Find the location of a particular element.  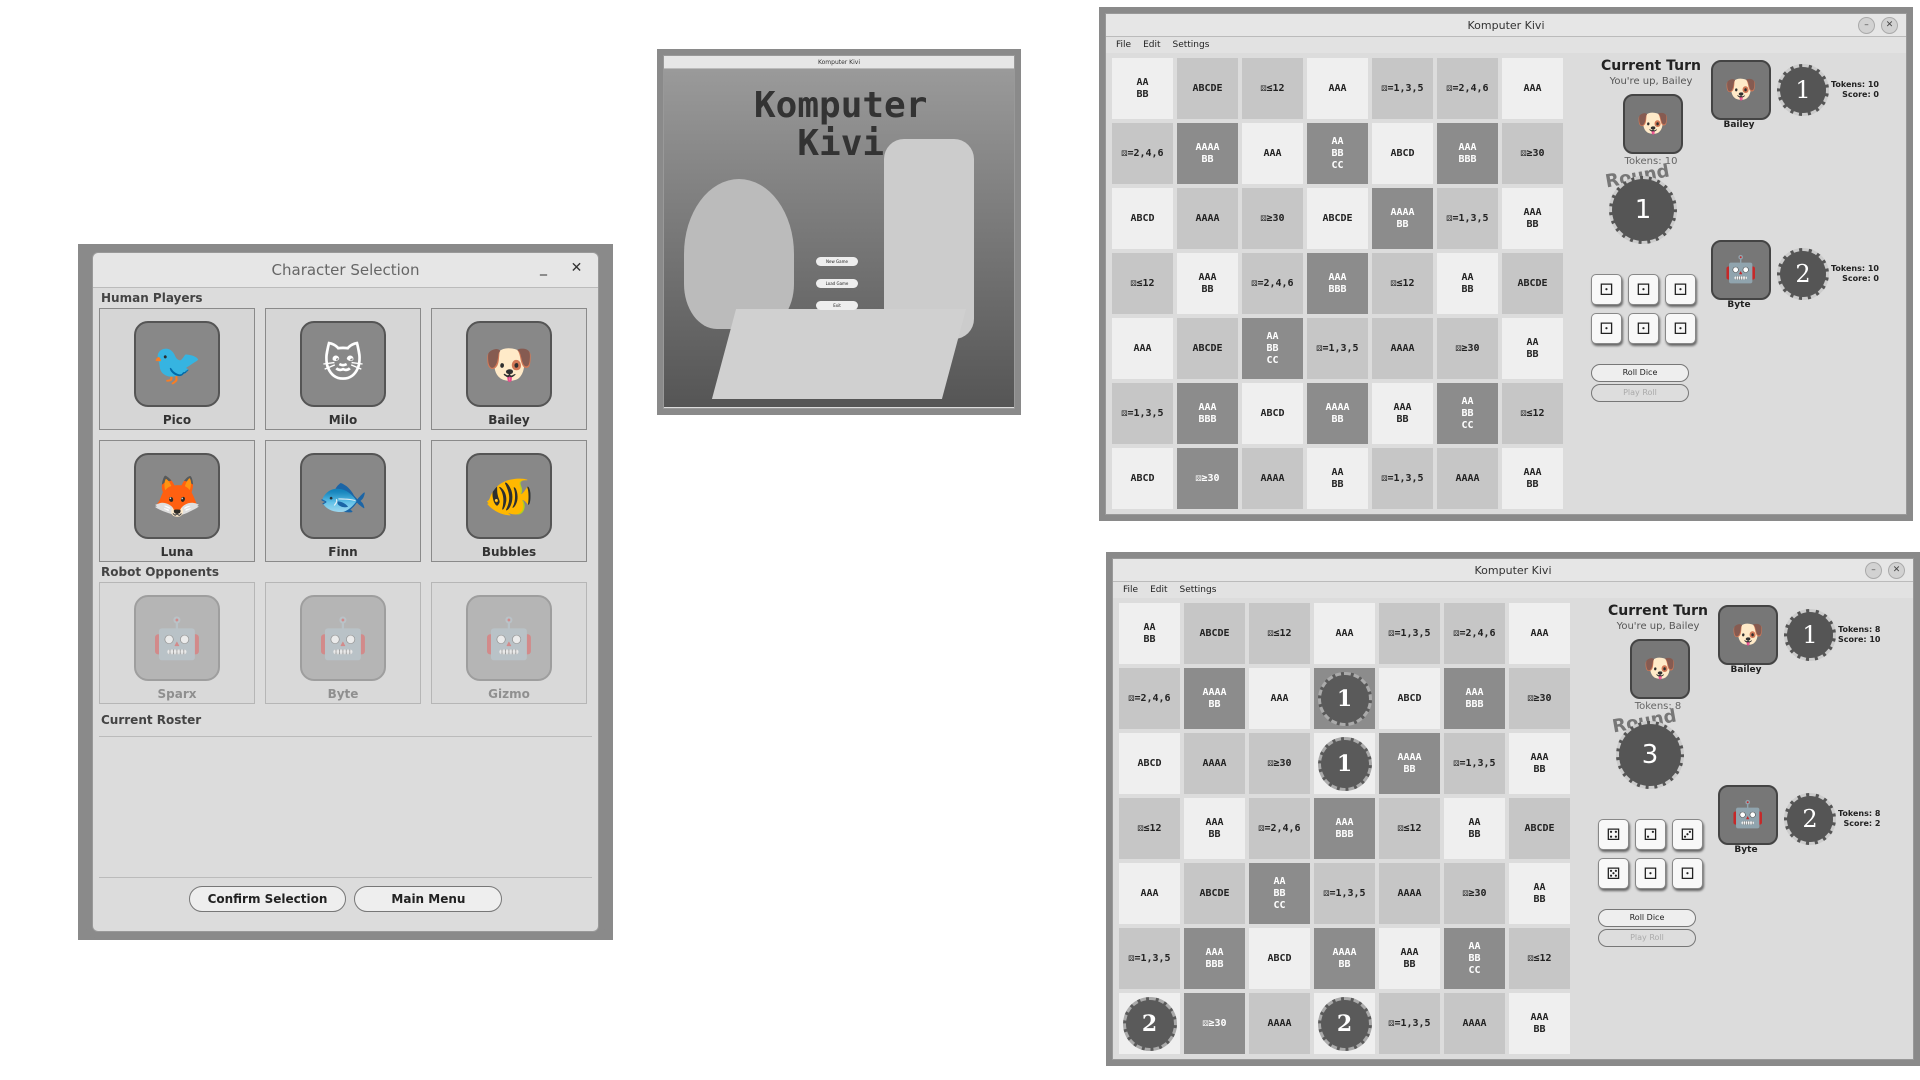

menu-edit: Edit is located at coordinates (1151, 45).